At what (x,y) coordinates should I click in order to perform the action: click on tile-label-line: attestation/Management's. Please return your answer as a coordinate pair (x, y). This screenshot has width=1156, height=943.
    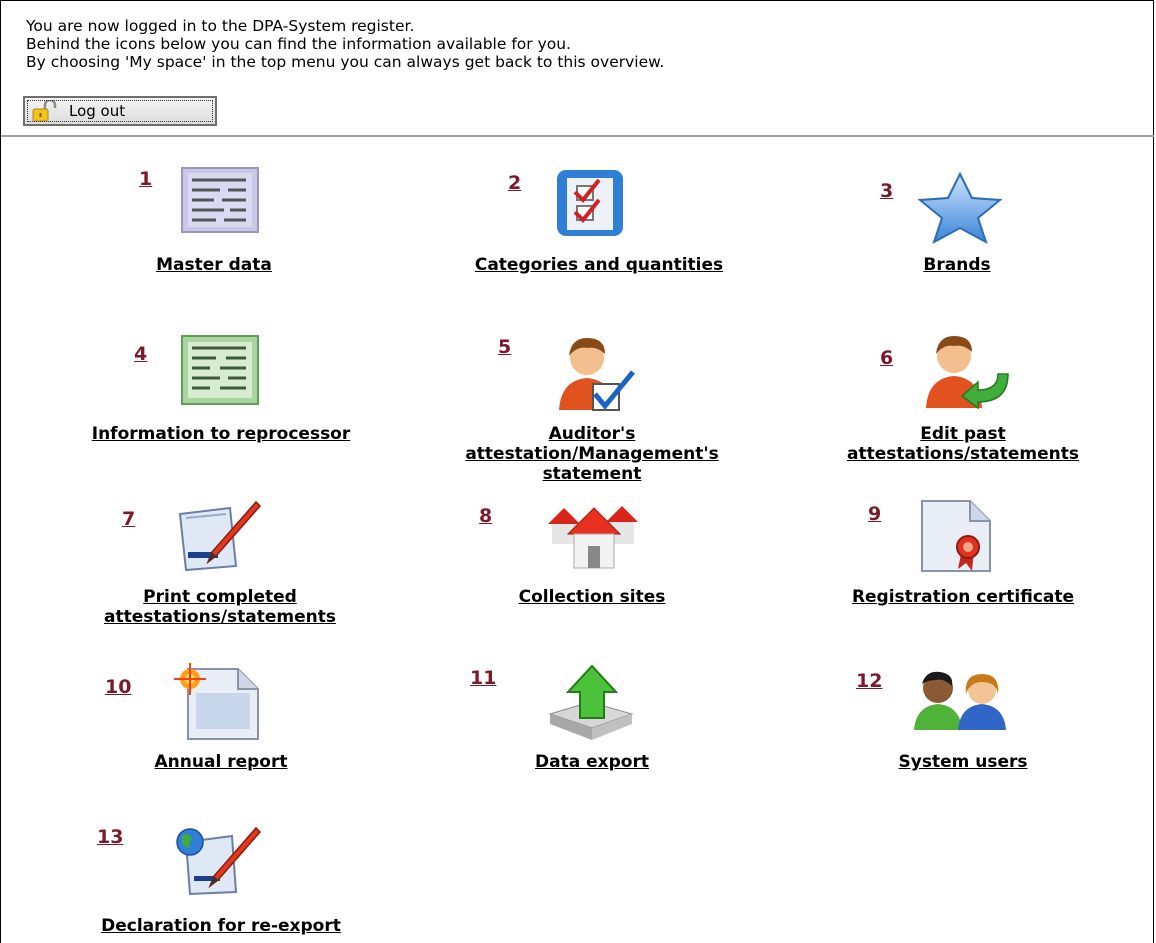
    Looking at the image, I should click on (592, 454).